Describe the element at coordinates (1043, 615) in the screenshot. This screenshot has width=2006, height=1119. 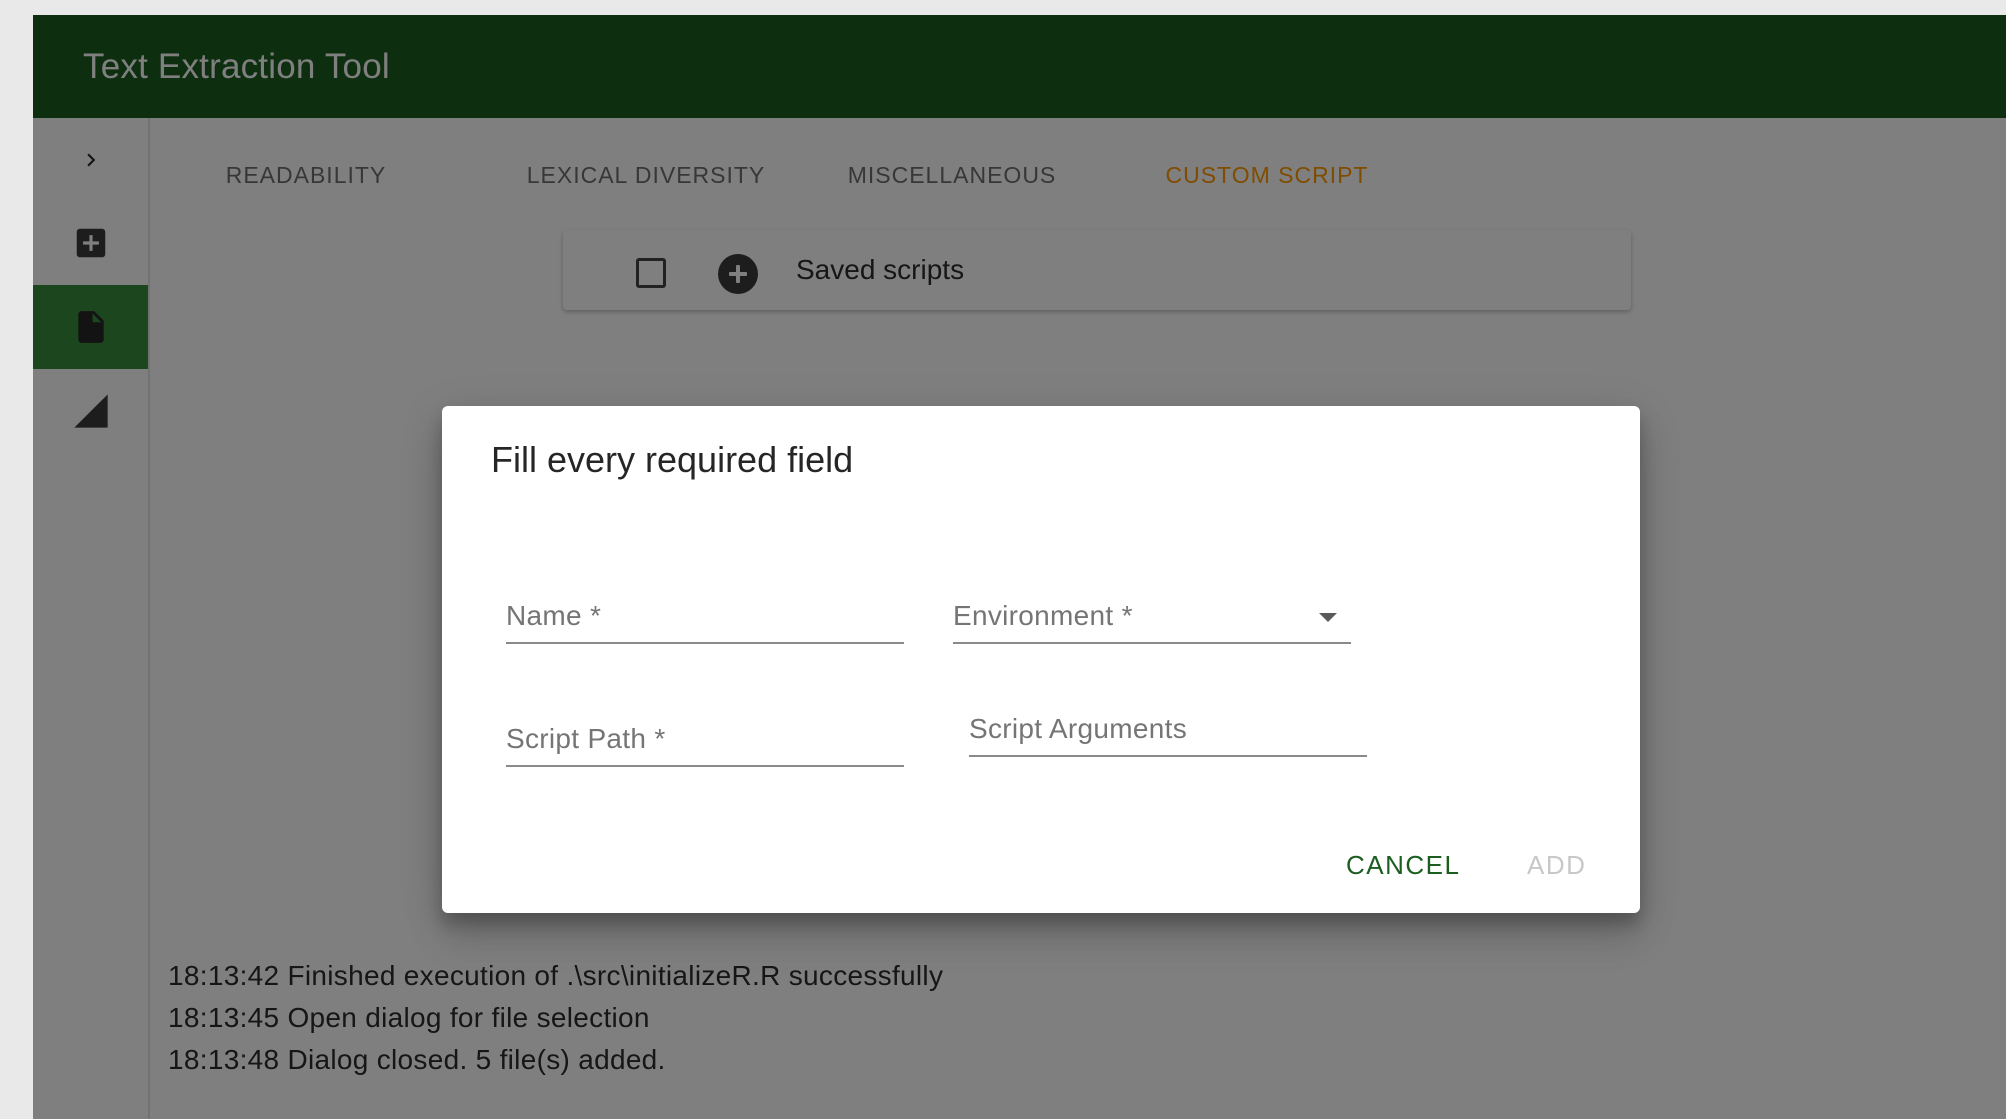
I see `environment-field-label: Environment *` at that location.